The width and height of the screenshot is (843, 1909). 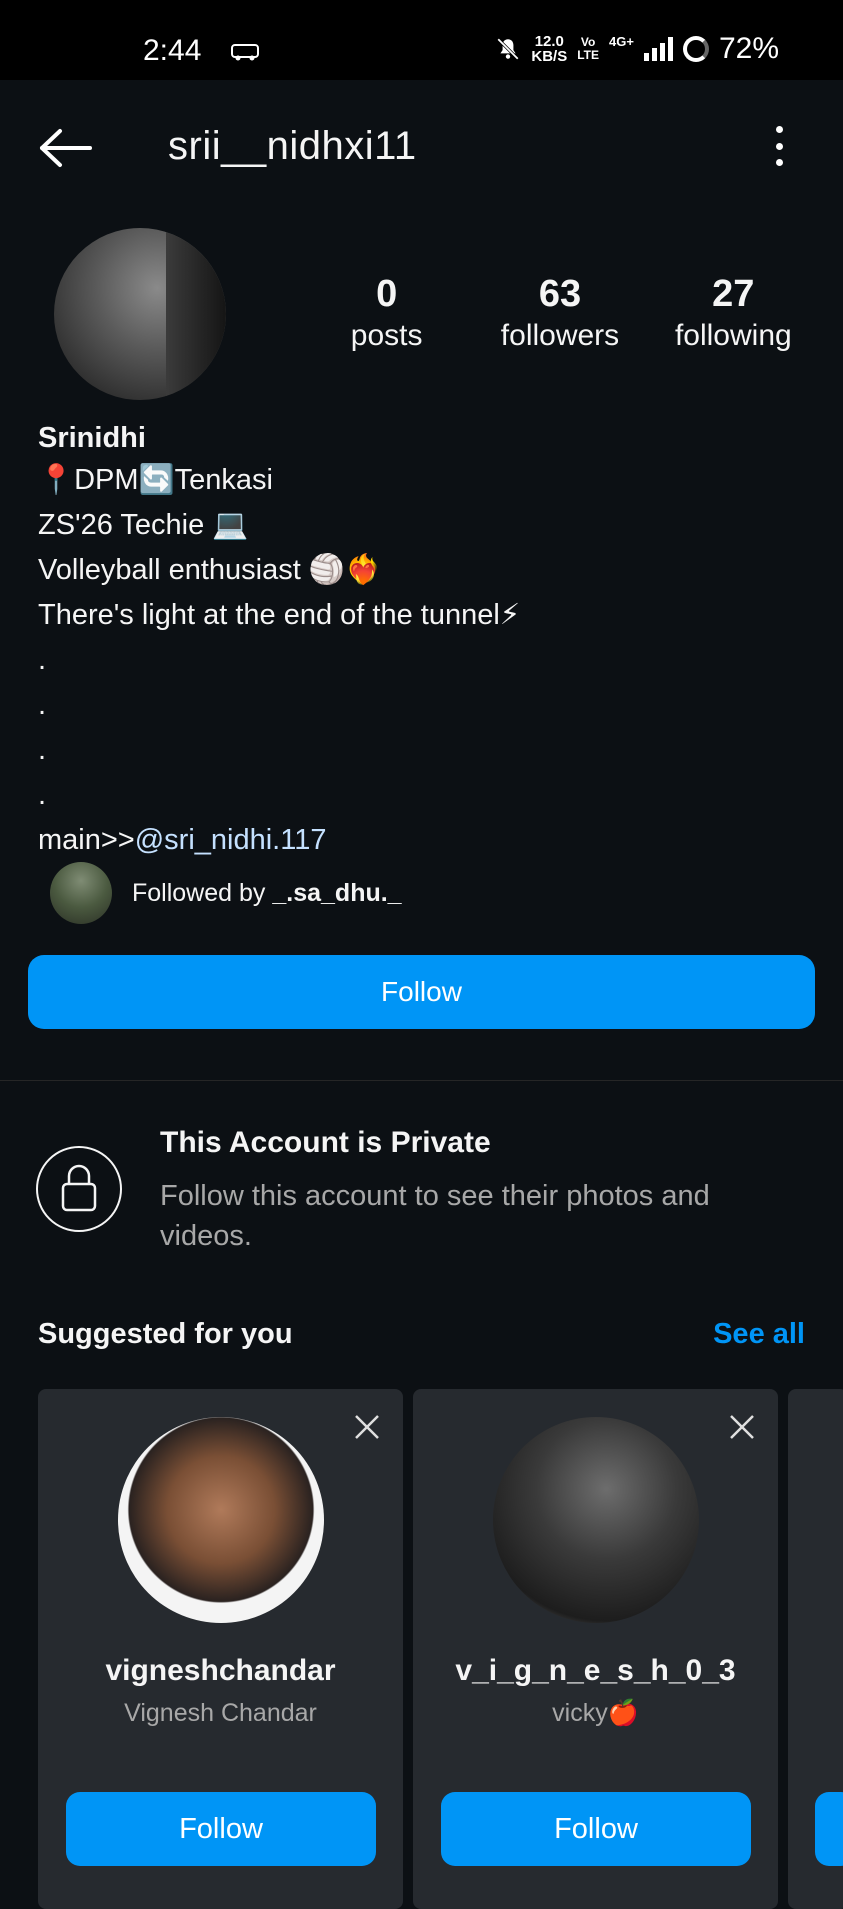 I want to click on stat-label: following, so click(x=733, y=335).